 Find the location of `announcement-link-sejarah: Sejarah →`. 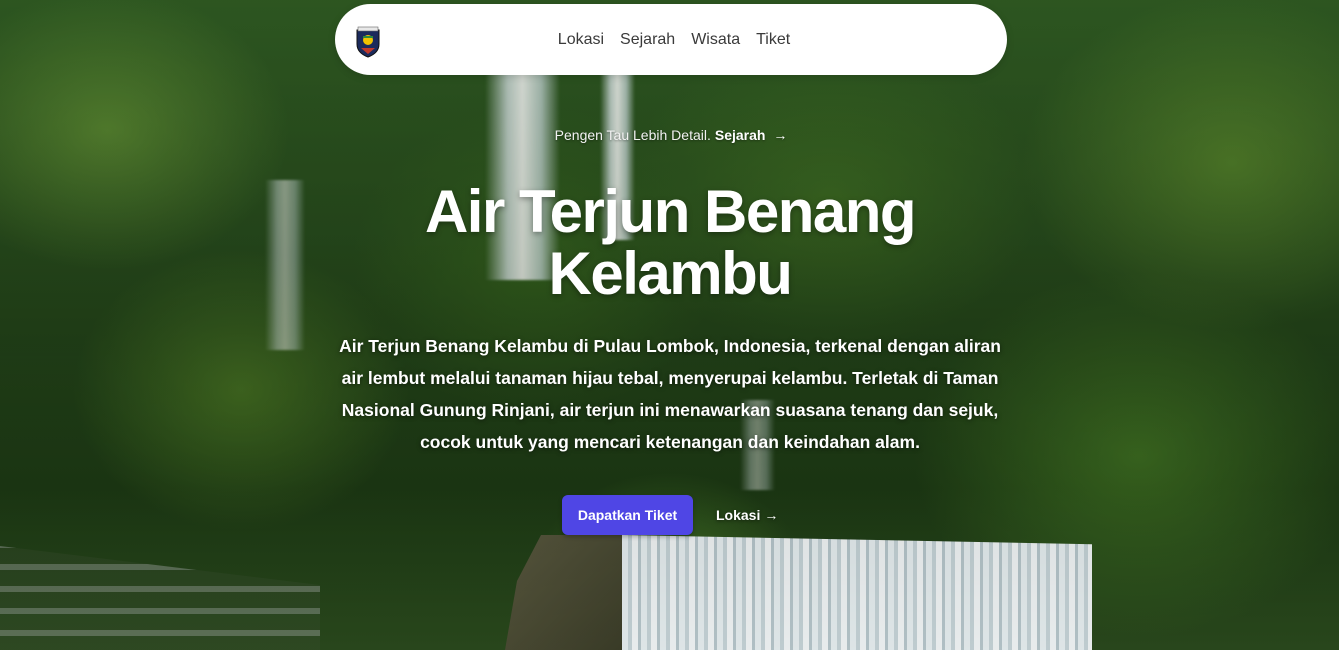

announcement-link-sejarah: Sejarah → is located at coordinates (751, 135).